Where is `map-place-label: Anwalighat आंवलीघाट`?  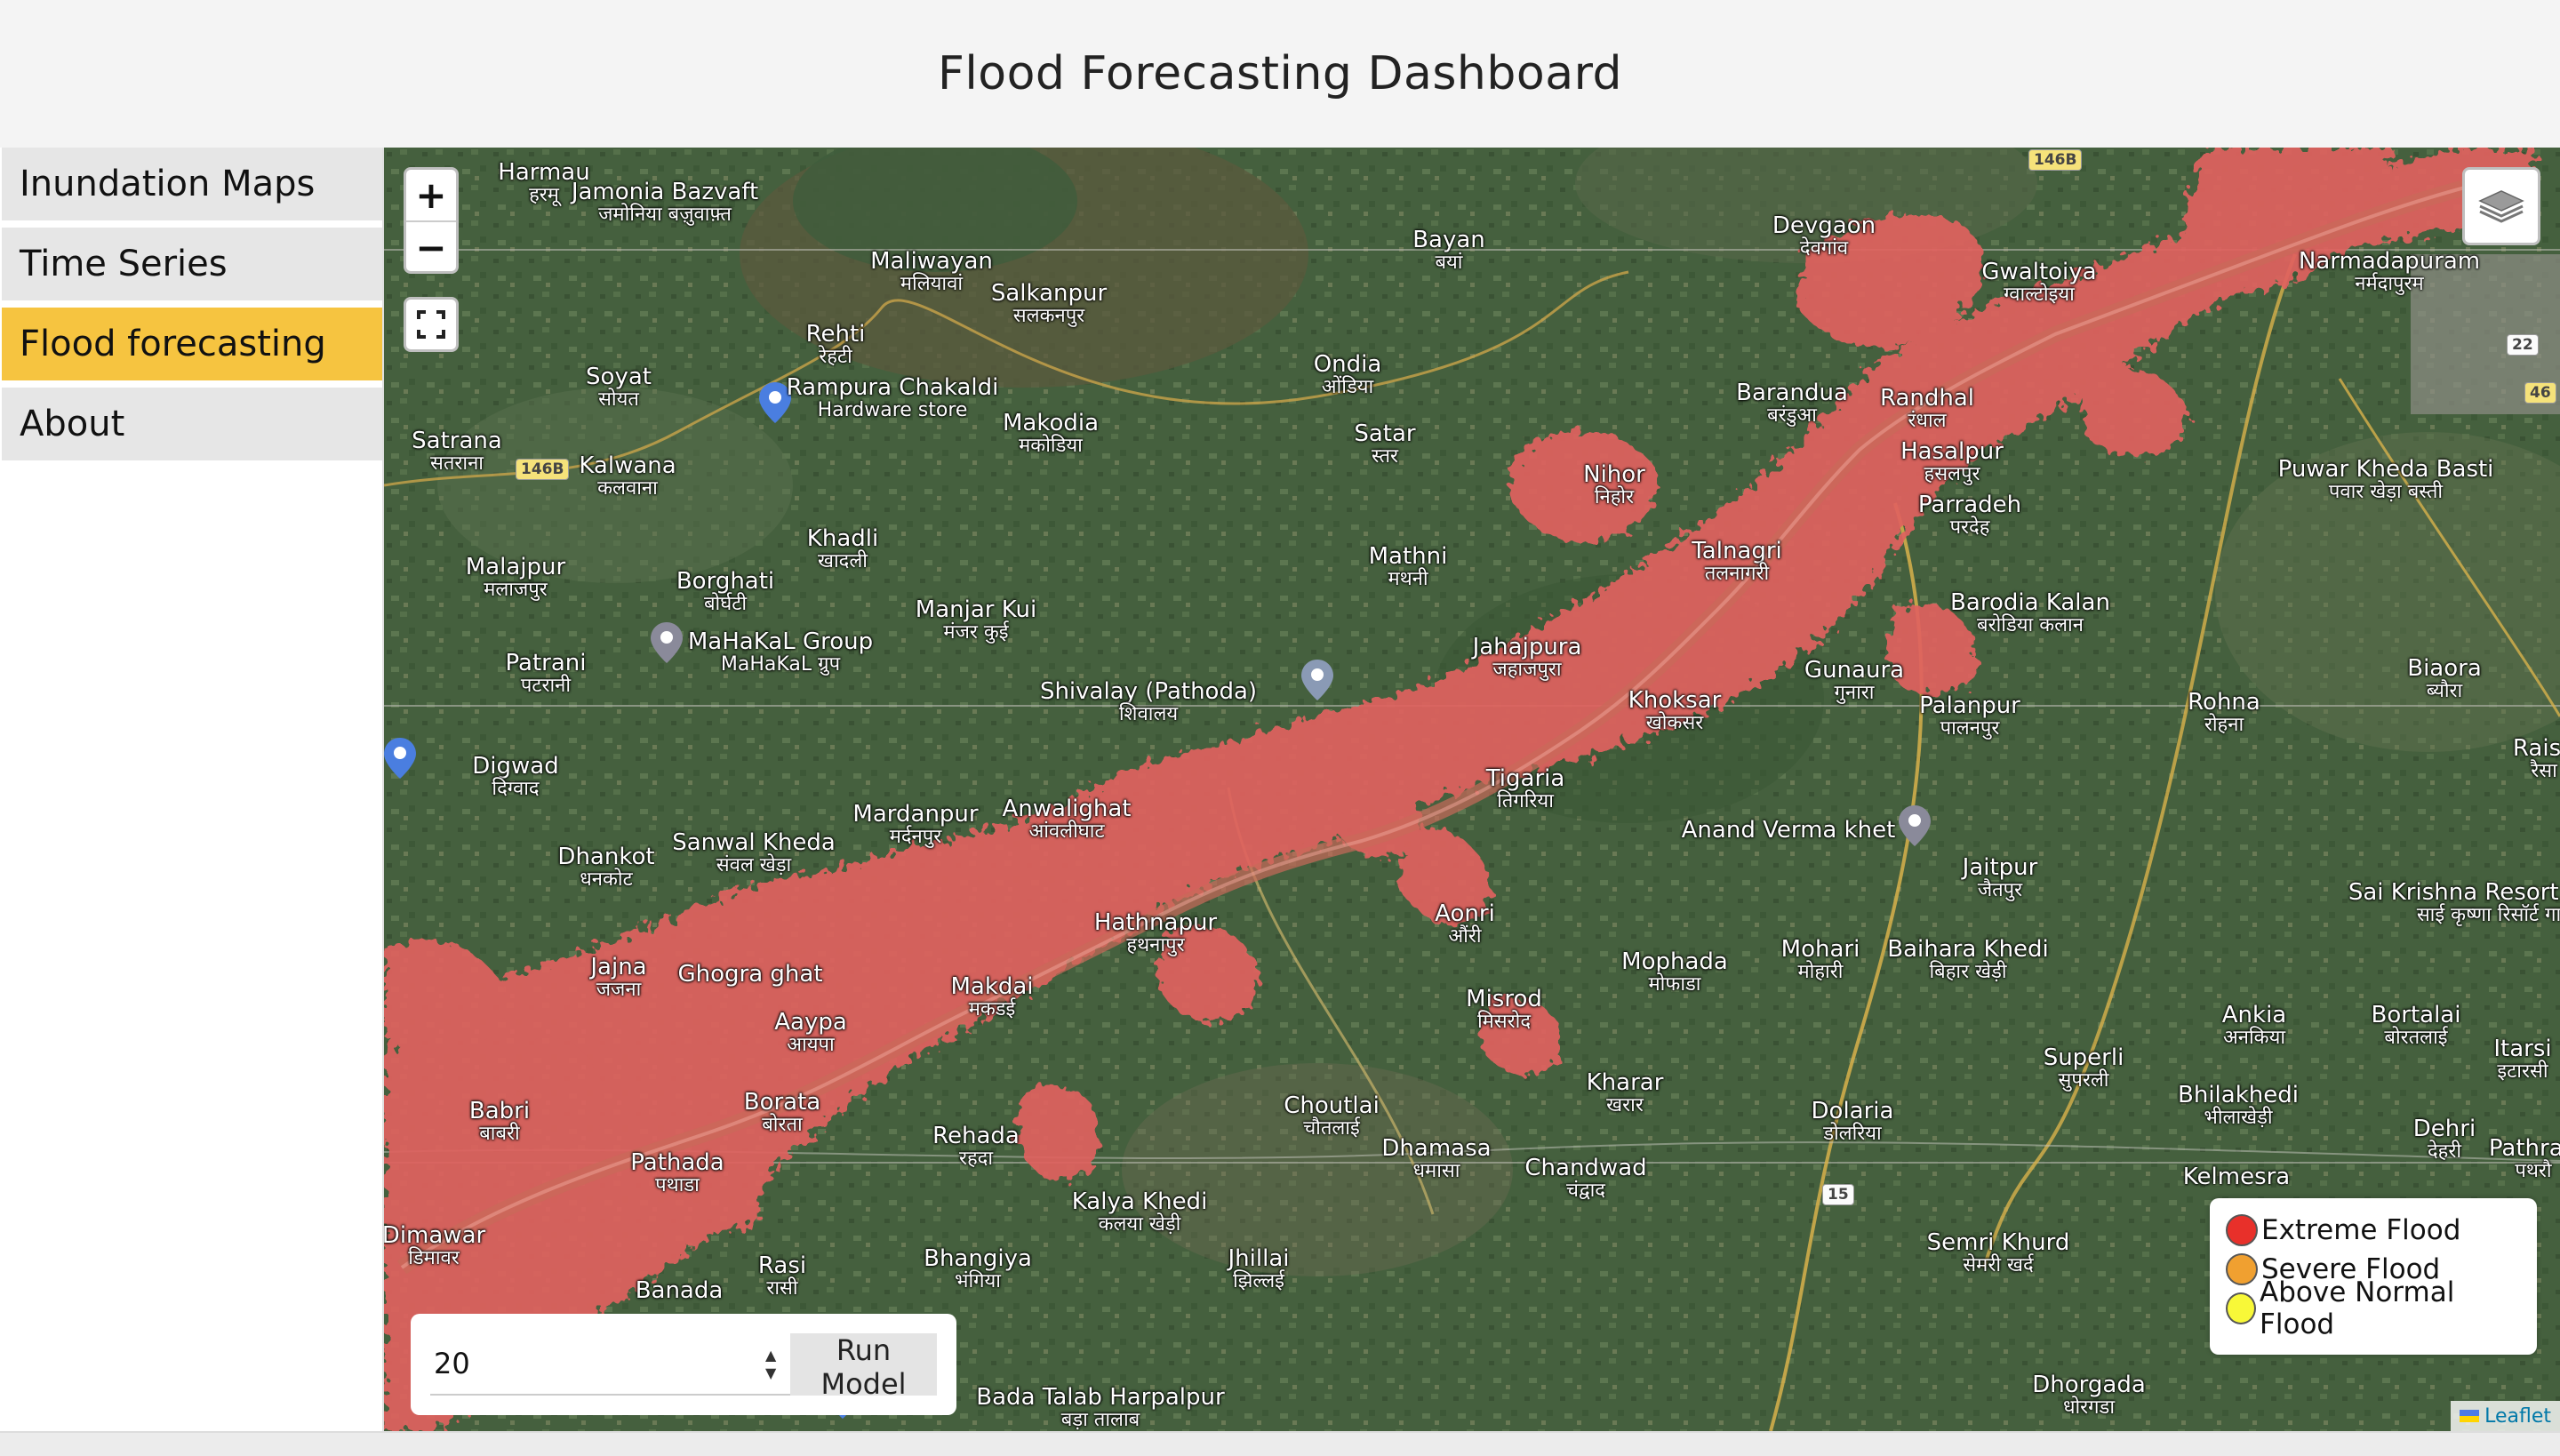
map-place-label: Anwalighat आंवलीघाट is located at coordinates (1067, 819).